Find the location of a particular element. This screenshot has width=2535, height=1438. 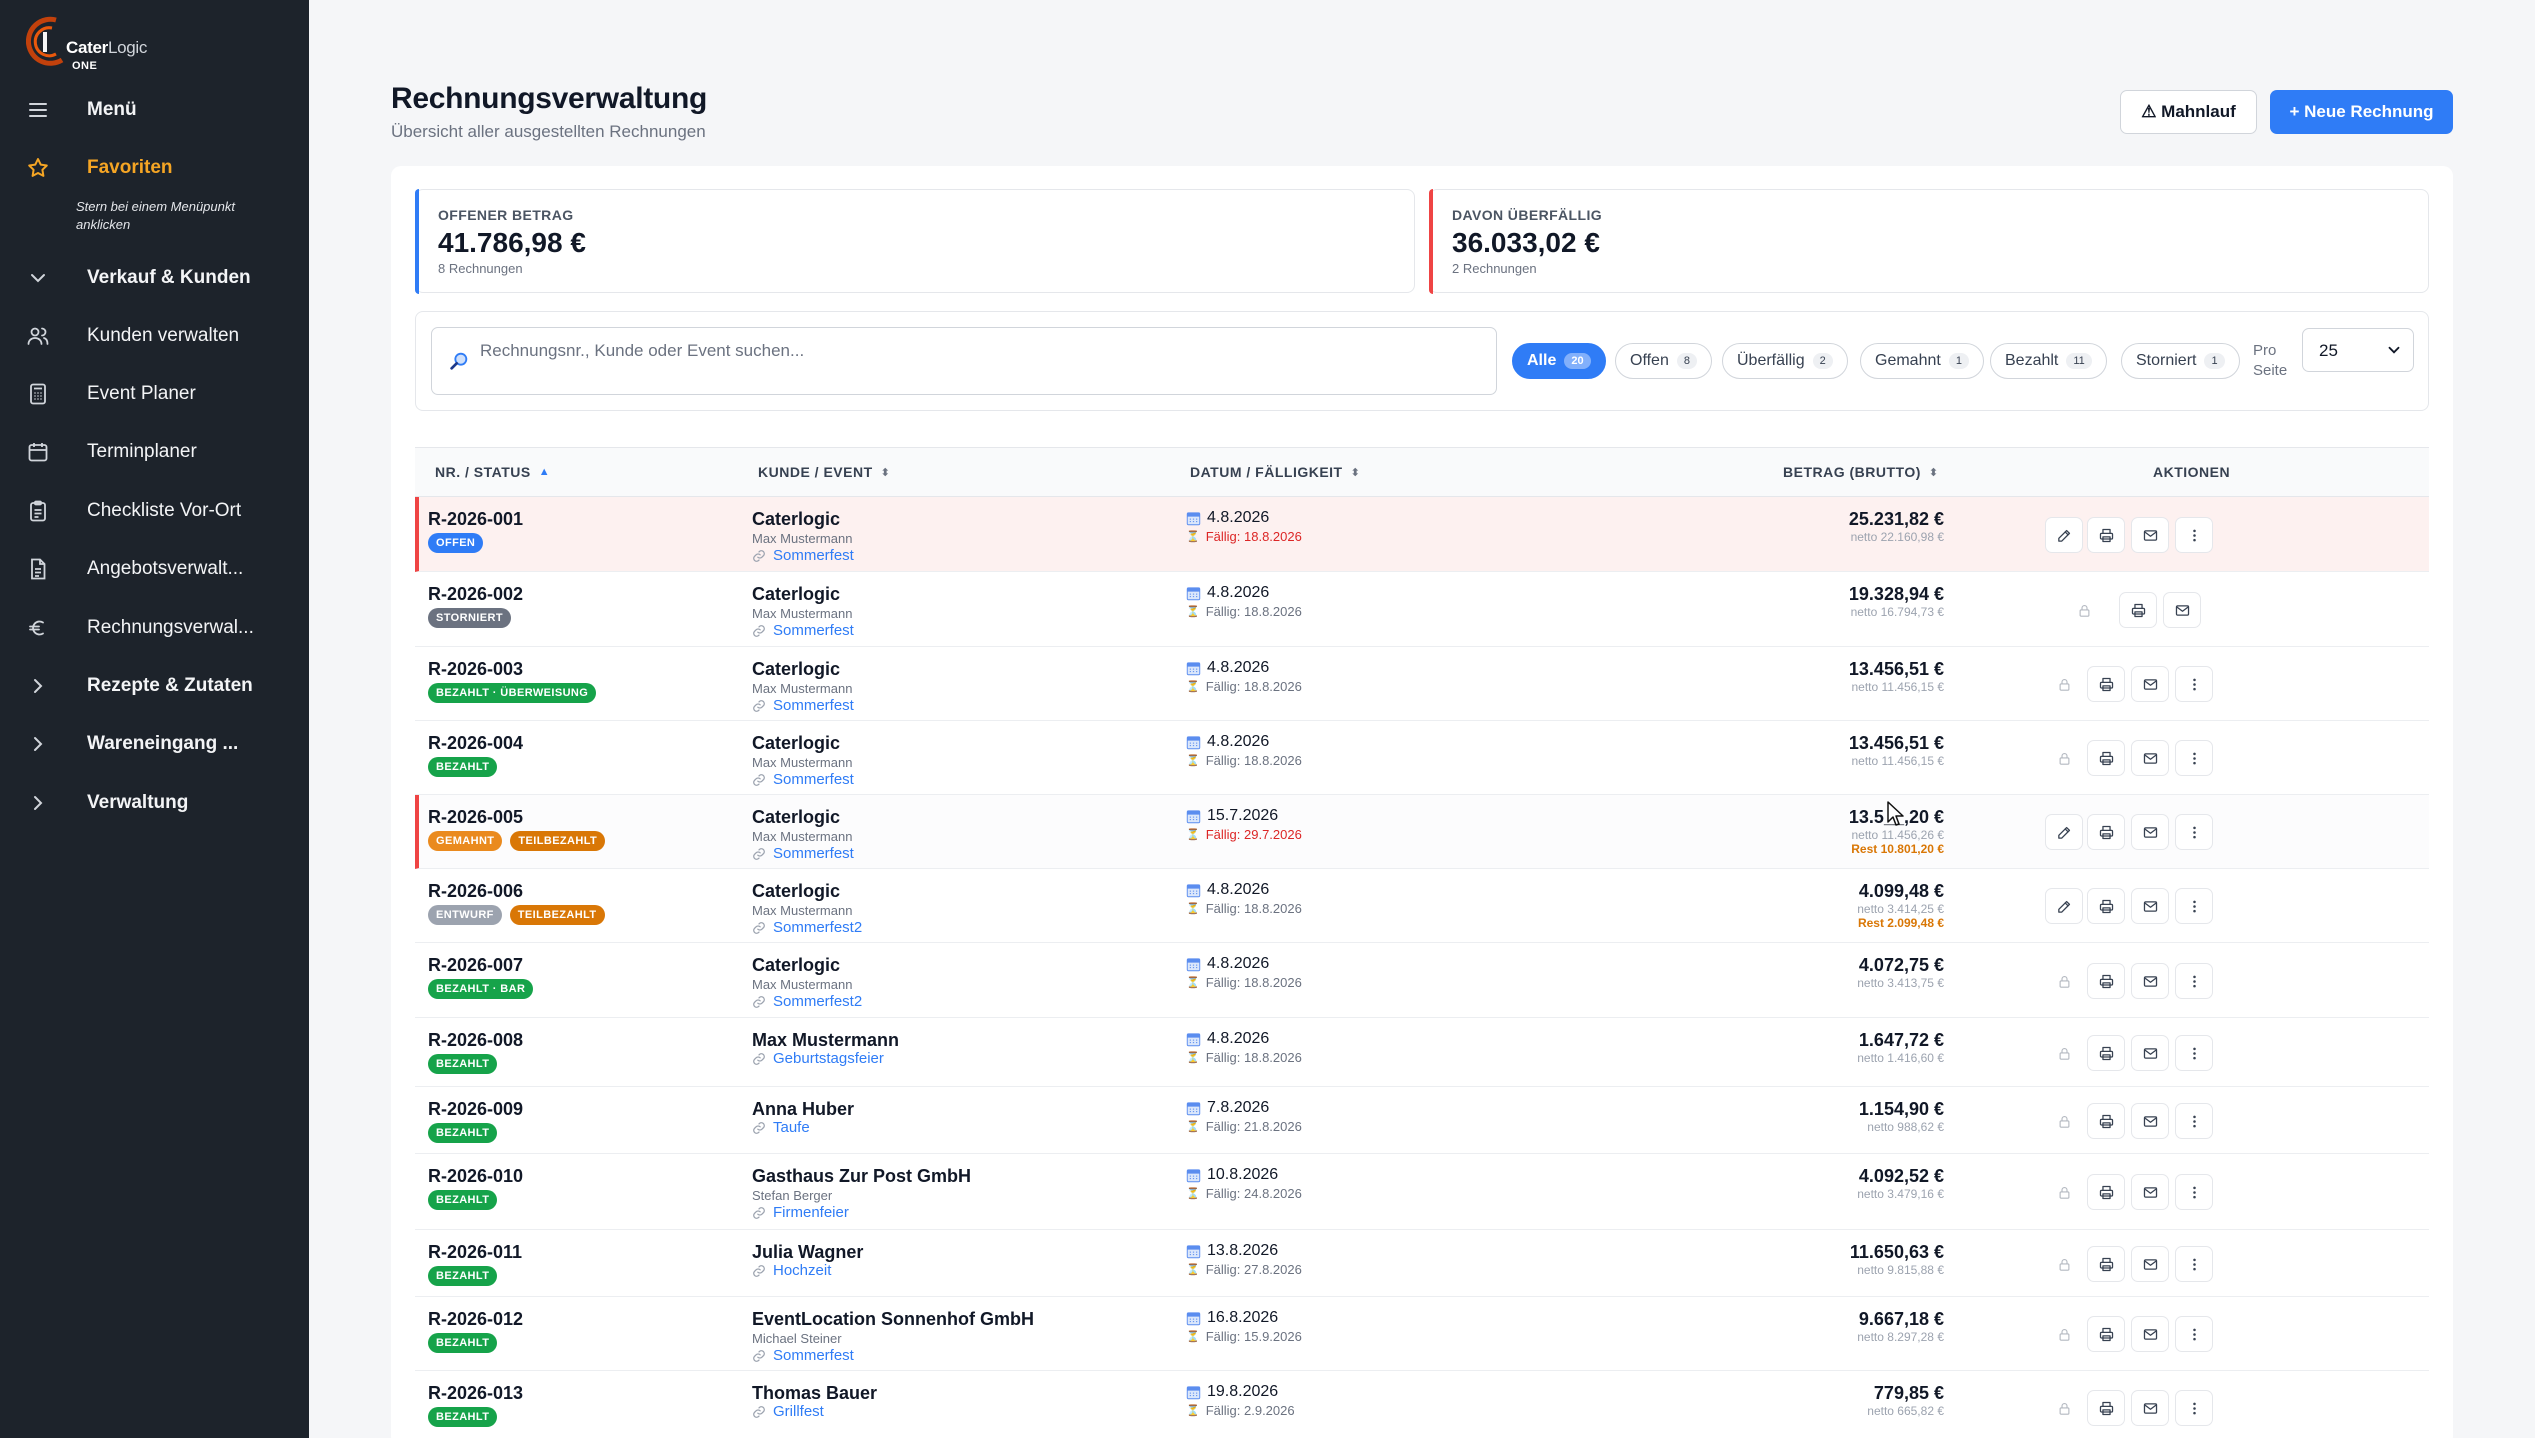

invoice-number: R-2026-005 is located at coordinates (475, 817).